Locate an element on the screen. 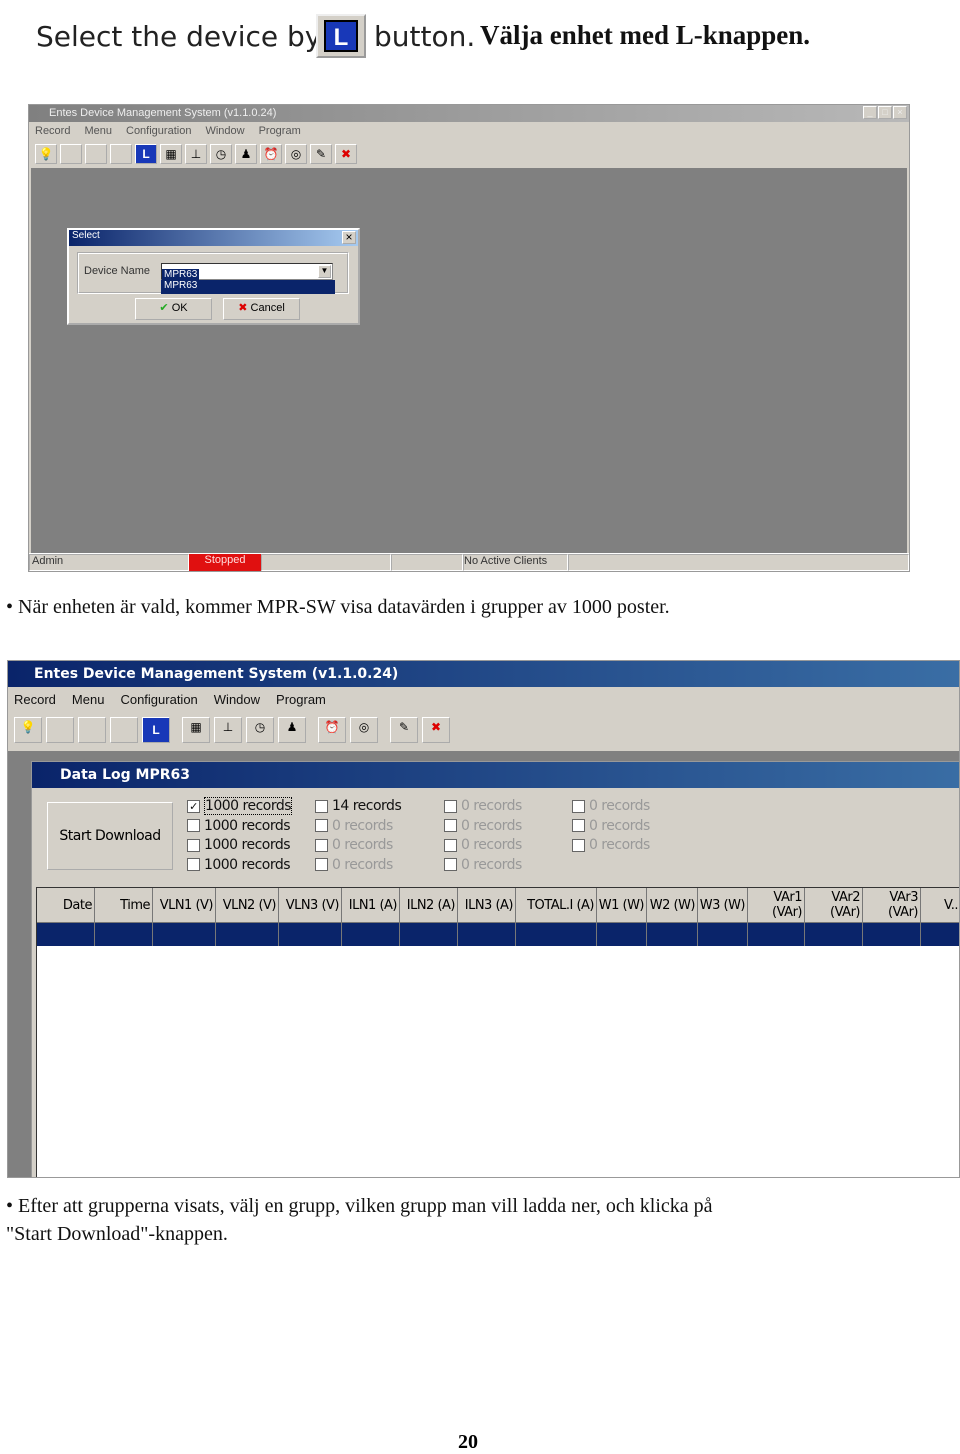 The height and width of the screenshot is (1454, 960). dropdown-option: MPR63 is located at coordinates (248, 287).